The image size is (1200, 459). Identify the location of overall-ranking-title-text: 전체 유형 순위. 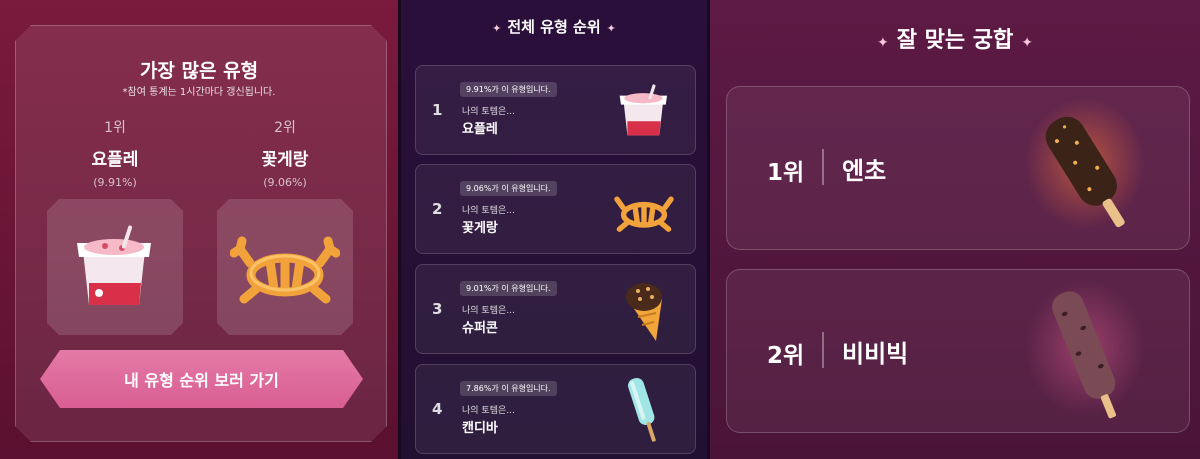
(554, 27).